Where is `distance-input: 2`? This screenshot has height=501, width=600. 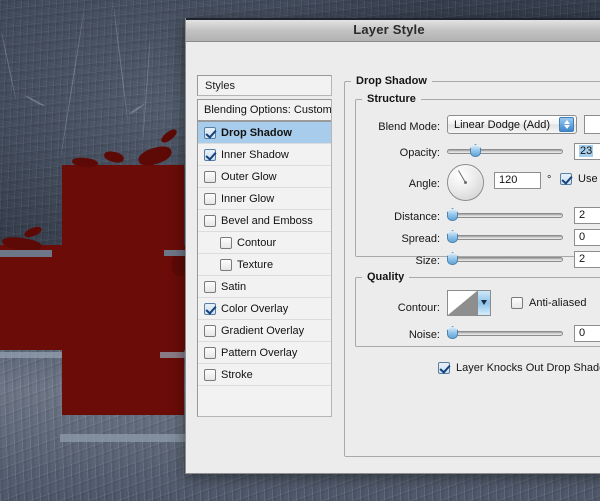 distance-input: 2 is located at coordinates (587, 215).